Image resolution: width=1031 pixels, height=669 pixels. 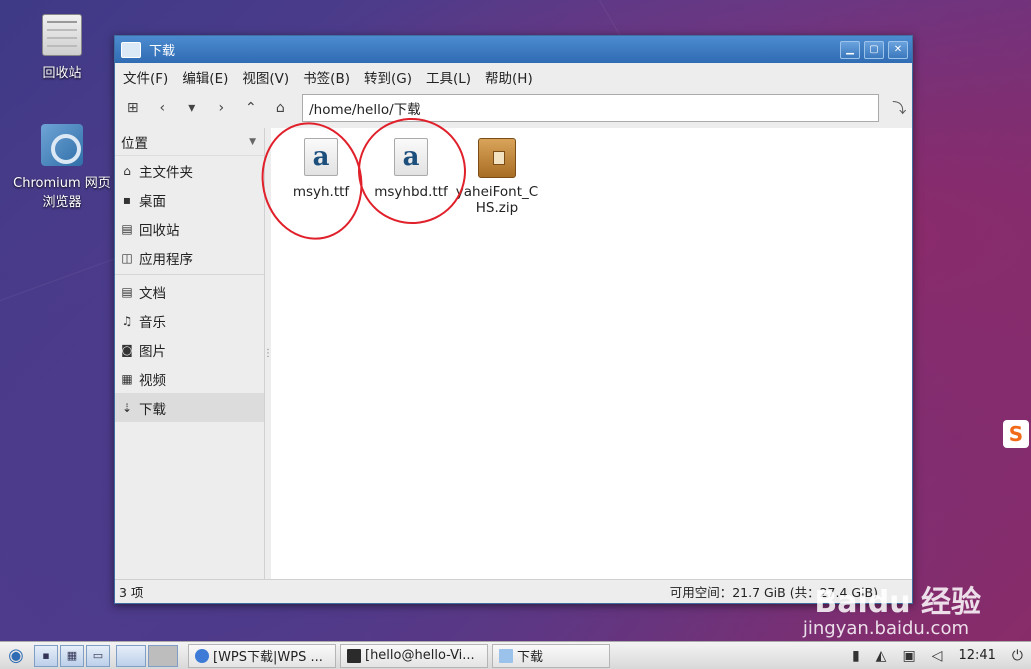 What do you see at coordinates (152, 201) in the screenshot?
I see `sidebar-item-label: 桌面` at bounding box center [152, 201].